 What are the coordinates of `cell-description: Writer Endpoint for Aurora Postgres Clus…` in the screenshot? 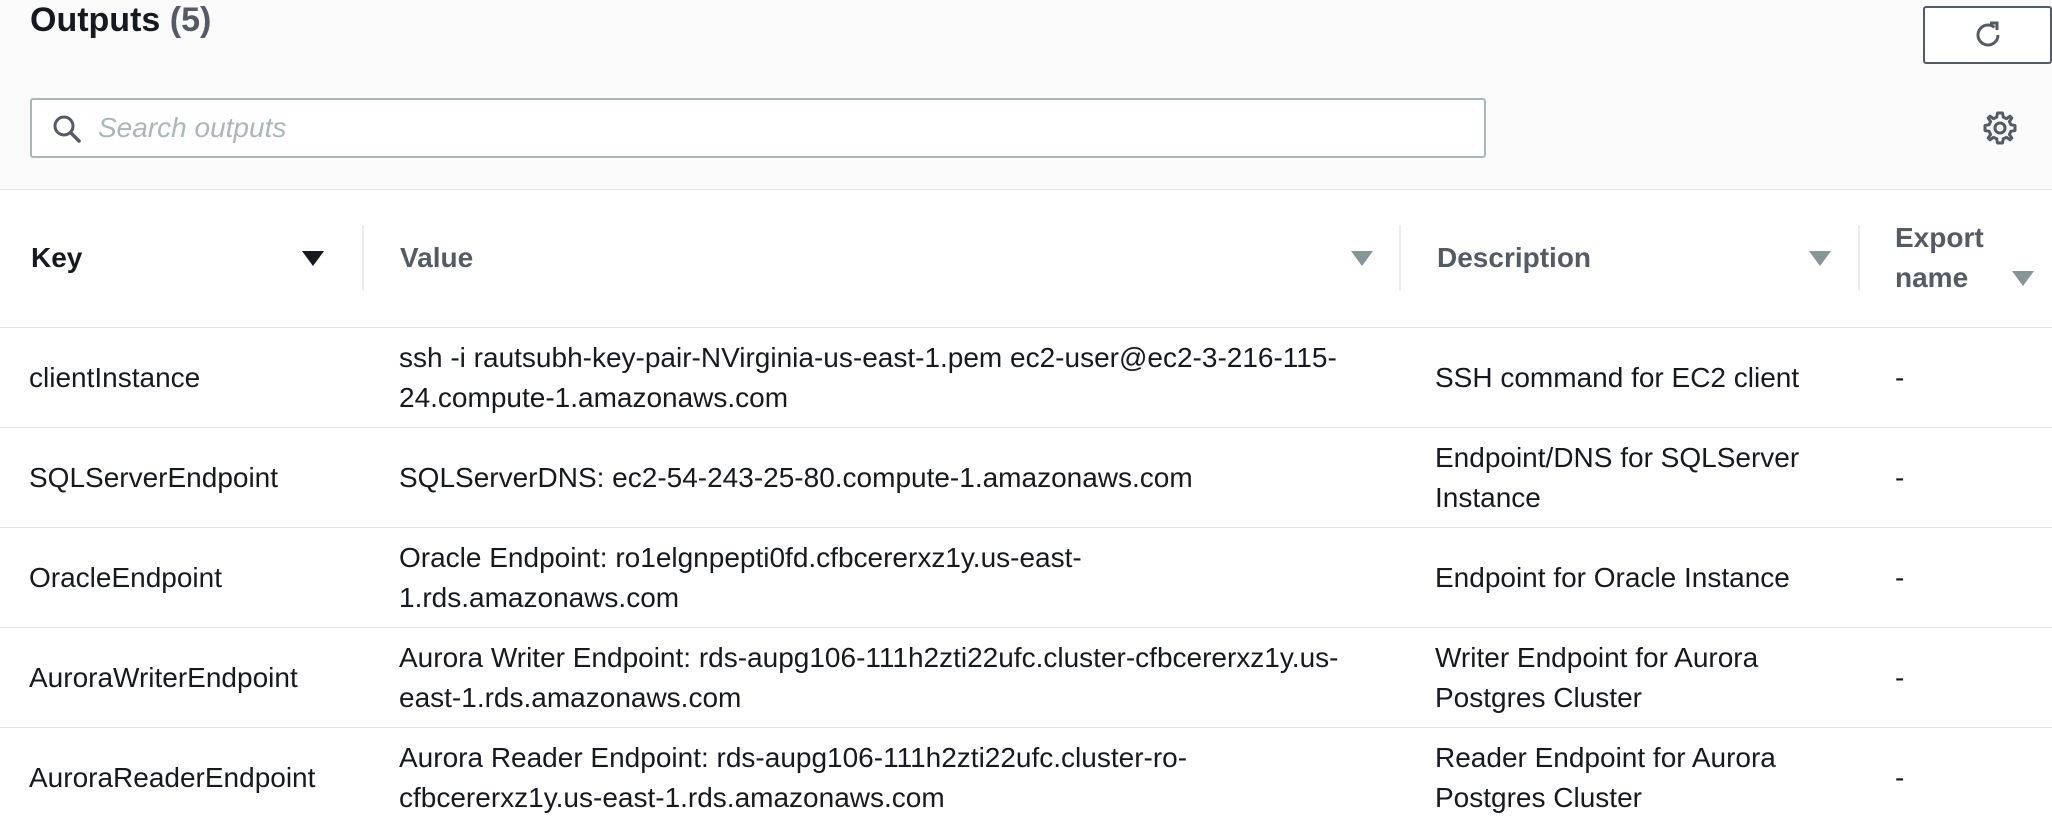 It's located at (1597, 677).